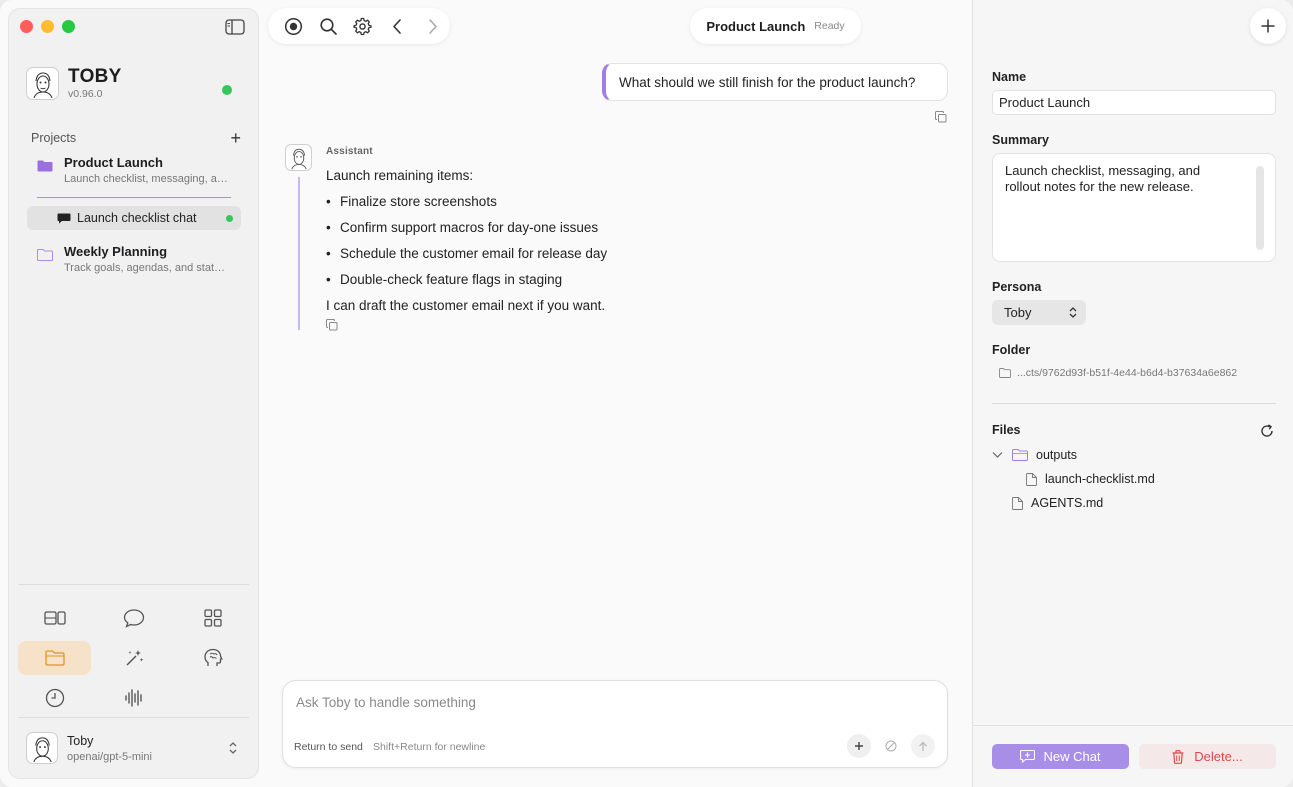  I want to click on file-tree-label: outputs, so click(1057, 455).